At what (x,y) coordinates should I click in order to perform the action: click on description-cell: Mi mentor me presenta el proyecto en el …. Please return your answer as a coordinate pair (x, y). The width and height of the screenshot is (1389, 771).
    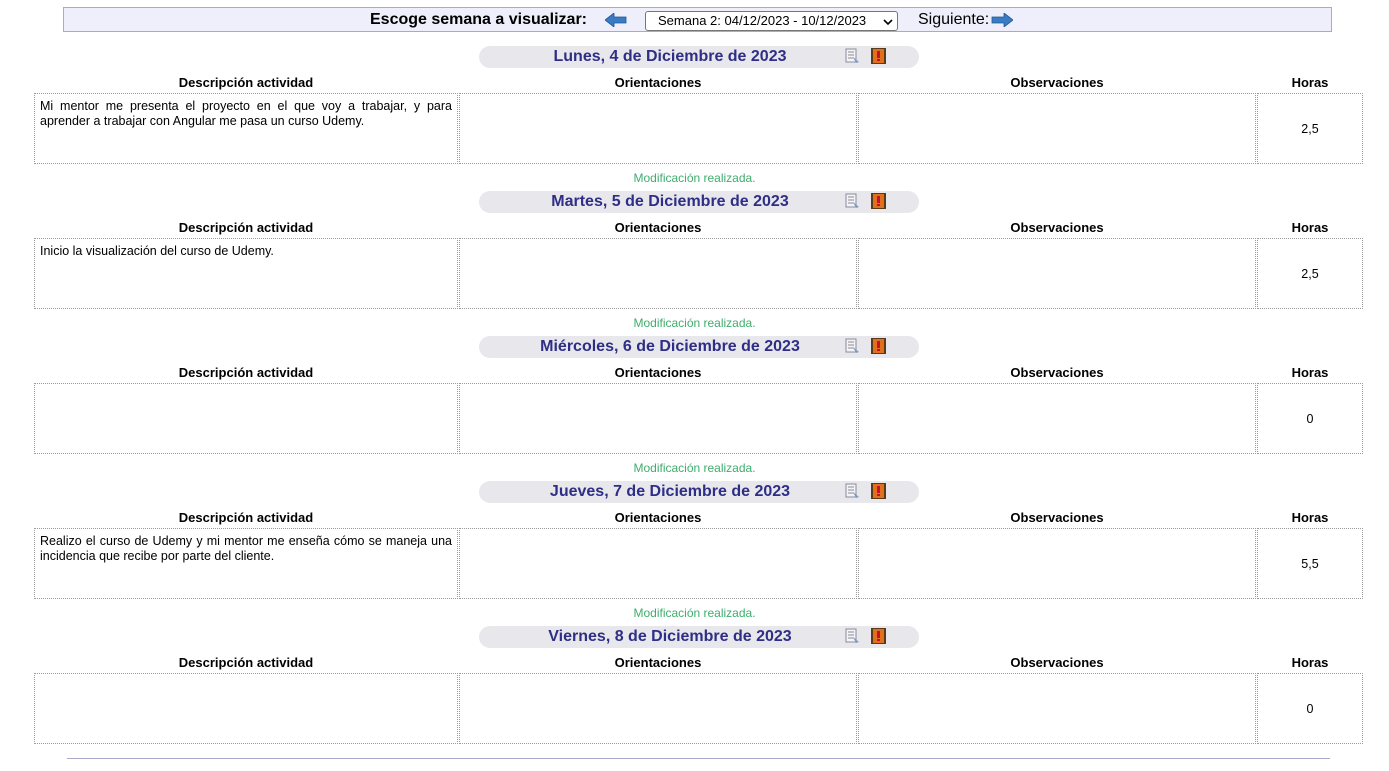
    Looking at the image, I should click on (246, 128).